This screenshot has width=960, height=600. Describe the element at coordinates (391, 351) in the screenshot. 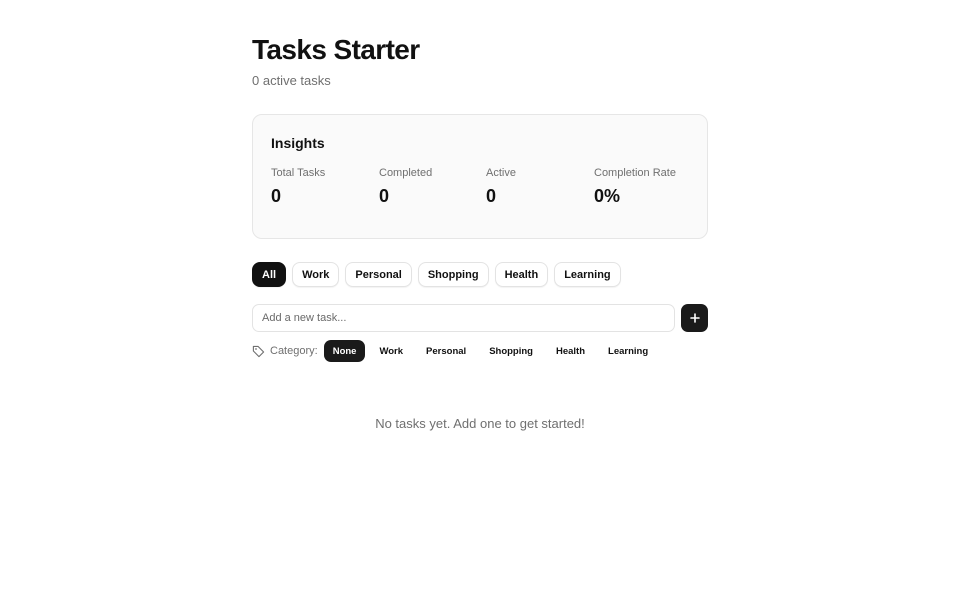

I see `category-option-work: Work` at that location.